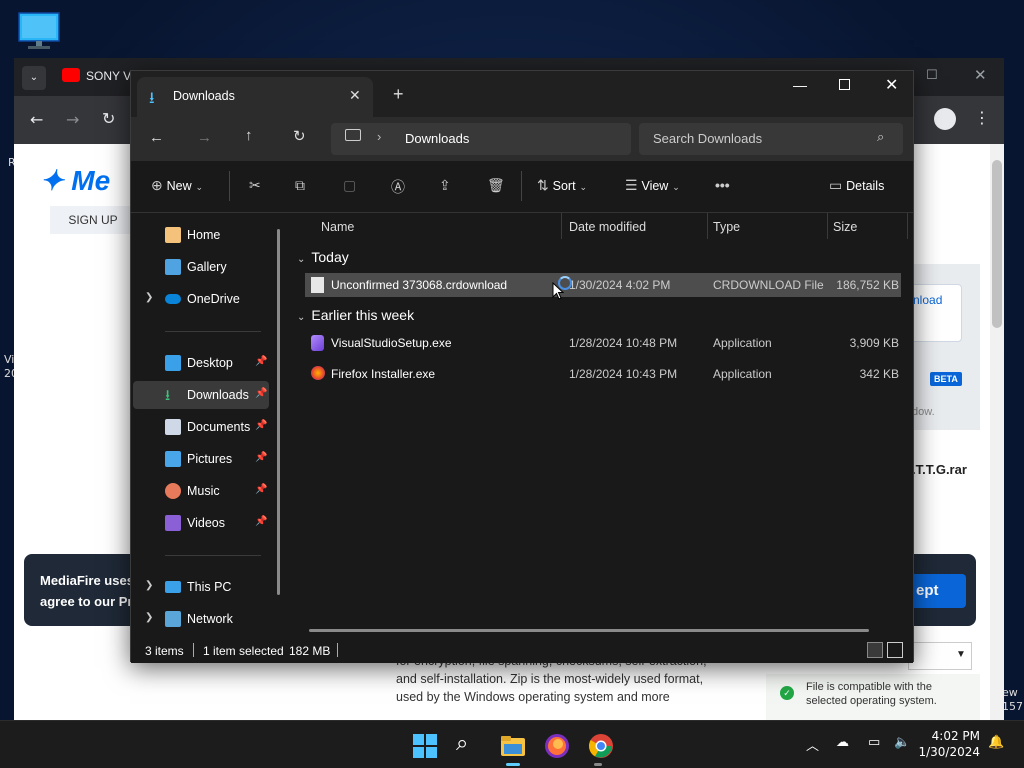 The height and width of the screenshot is (768, 1024). Describe the element at coordinates (39, 31) in the screenshot. I see `this-pc-desktop-icon` at that location.